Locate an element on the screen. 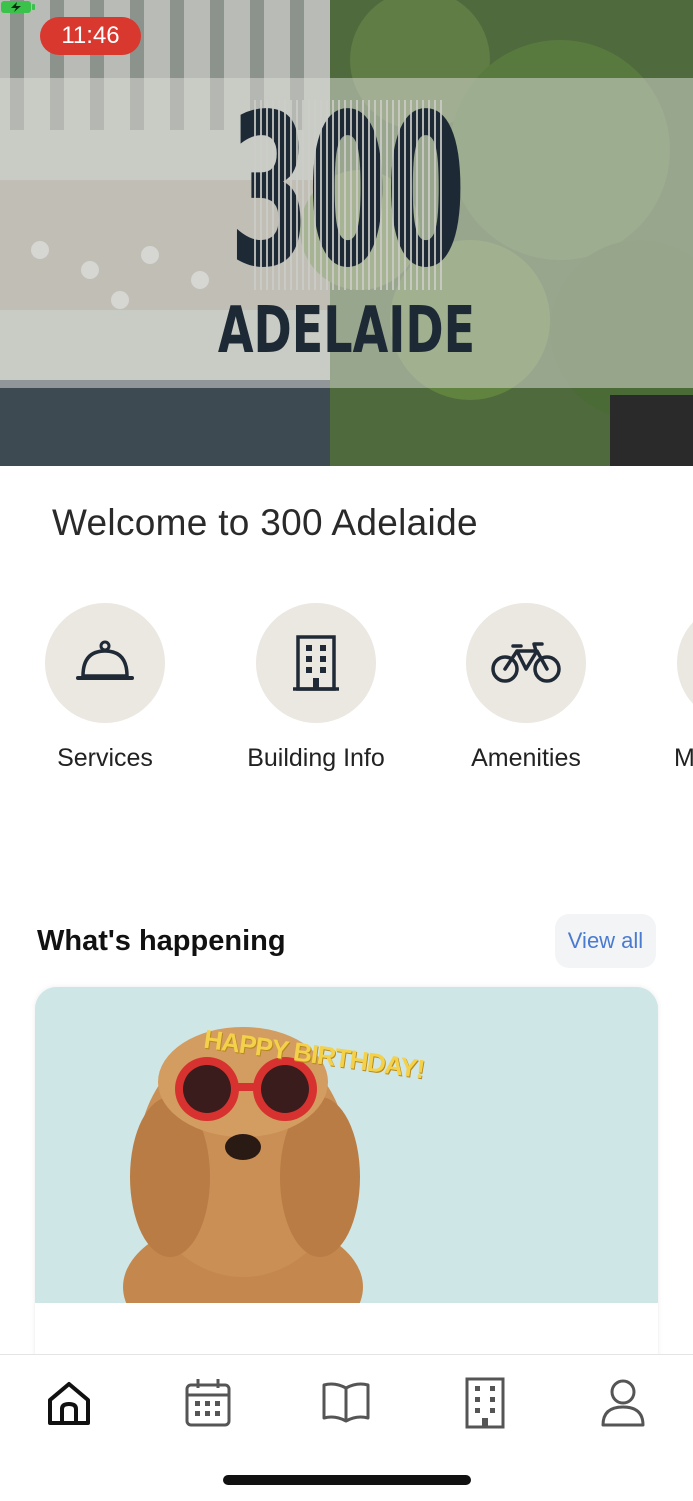  quick-link-partial: M is located at coordinates (670, 693).